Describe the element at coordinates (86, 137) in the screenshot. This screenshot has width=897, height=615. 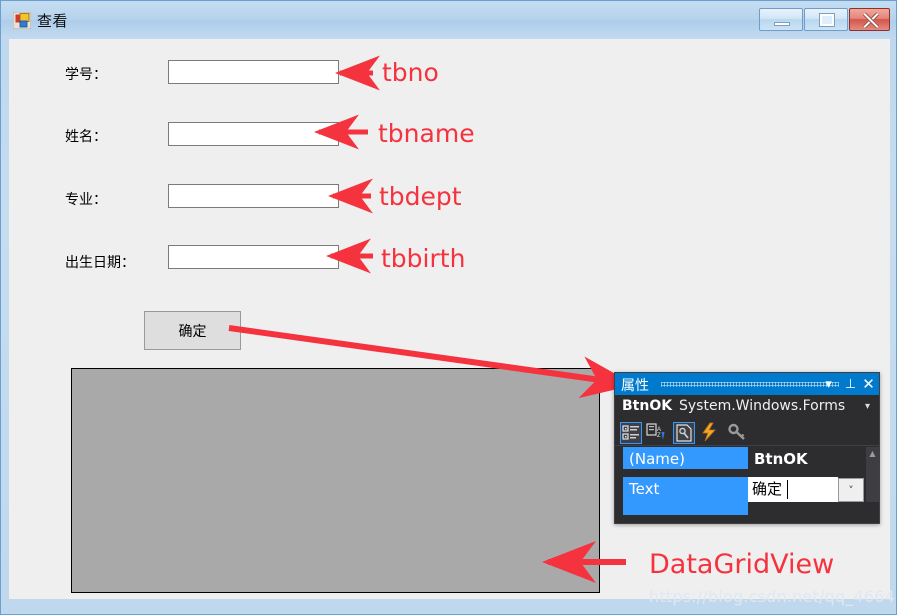
I see `label-name: 姓名：` at that location.